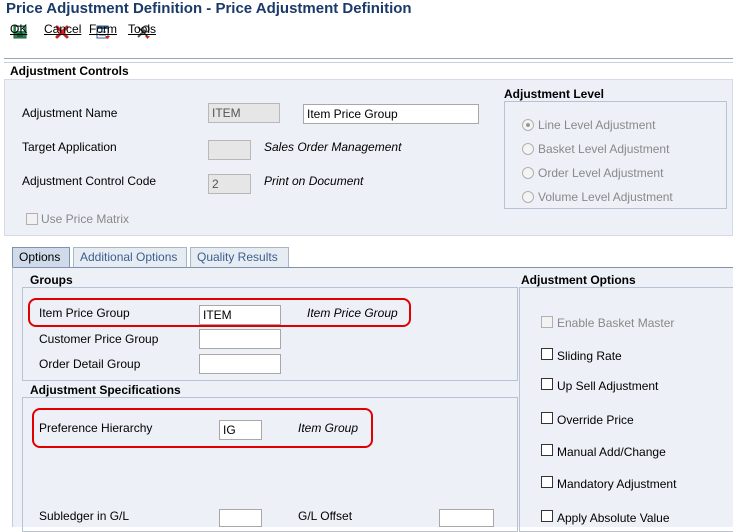 The height and width of the screenshot is (532, 733). Describe the element at coordinates (466, 518) in the screenshot. I see `gl-offset-field` at that location.